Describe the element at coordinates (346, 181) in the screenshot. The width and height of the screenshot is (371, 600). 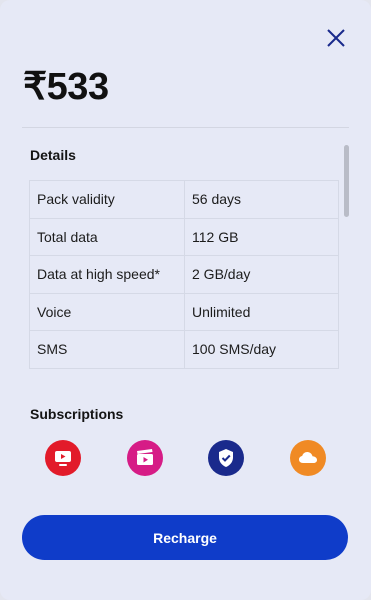
I see `scrollbar` at that location.